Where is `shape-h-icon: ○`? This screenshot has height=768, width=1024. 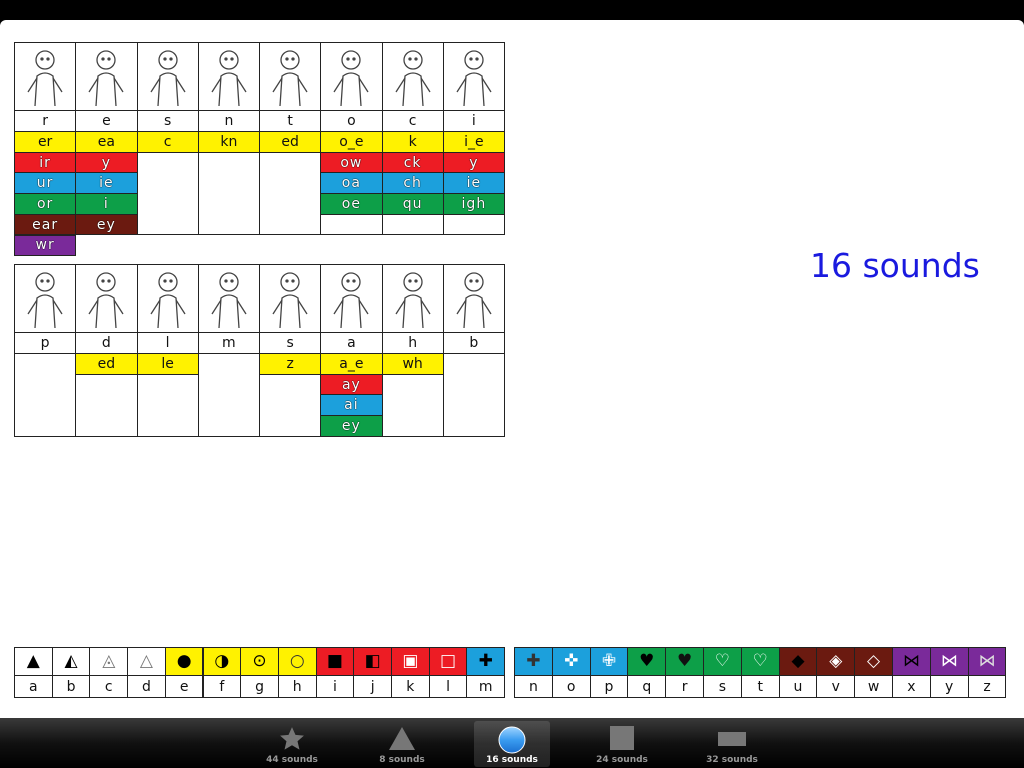 shape-h-icon: ○ is located at coordinates (297, 661).